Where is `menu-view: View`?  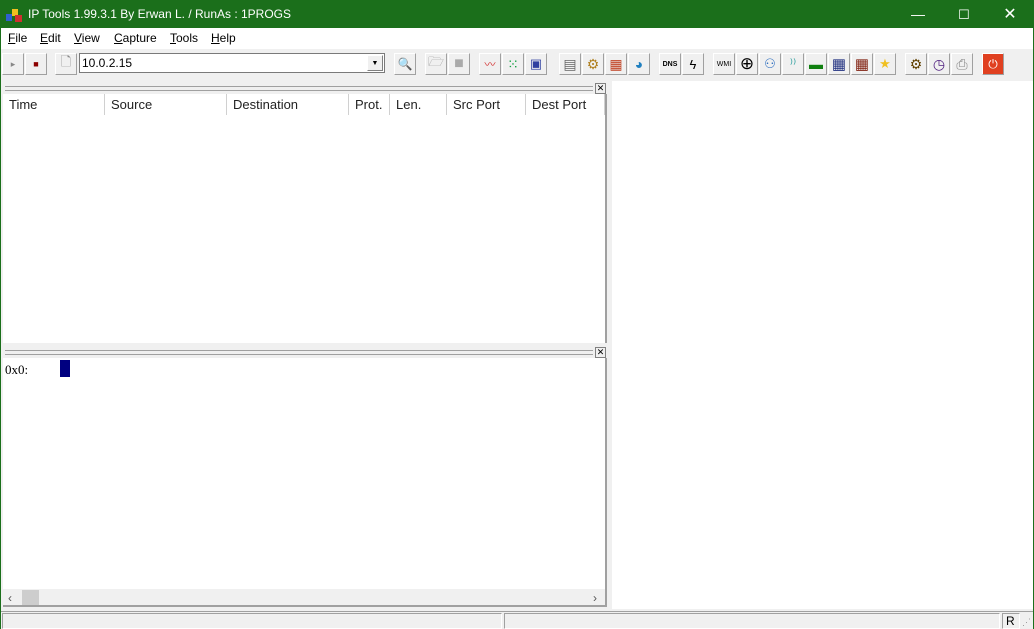
menu-view: View is located at coordinates (87, 38).